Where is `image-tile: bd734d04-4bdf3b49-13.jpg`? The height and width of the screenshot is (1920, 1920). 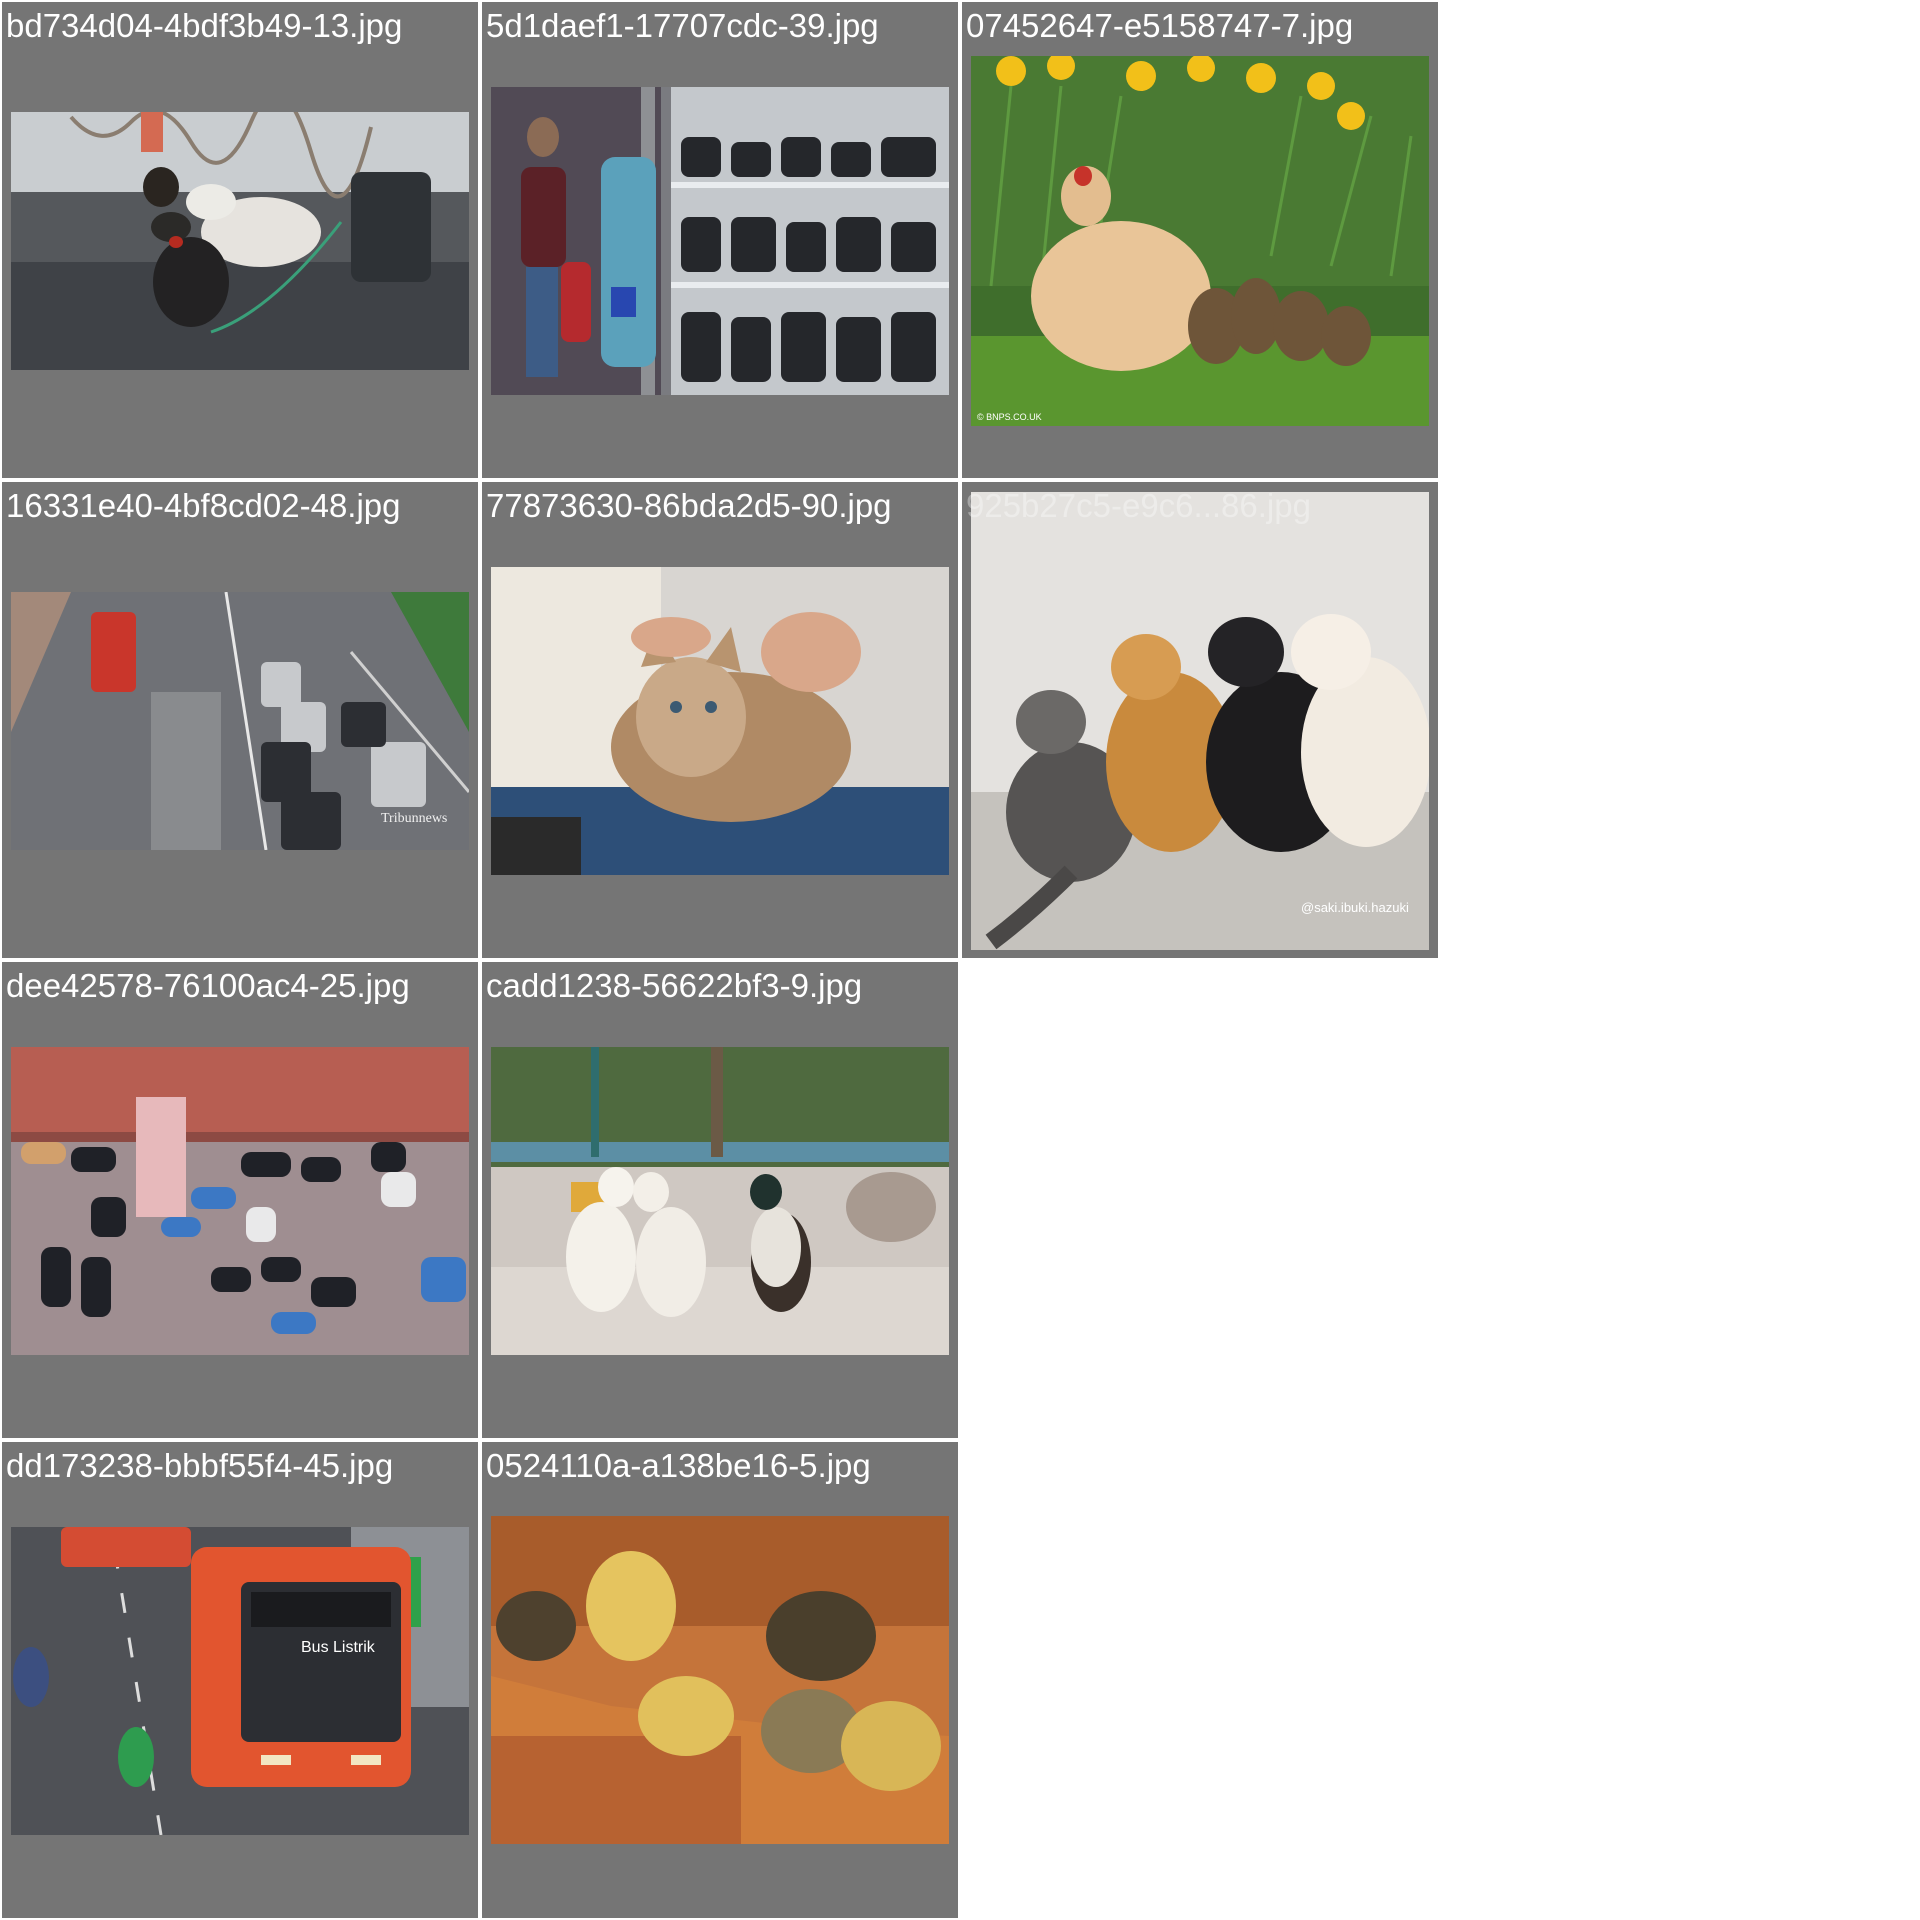 image-tile: bd734d04-4bdf3b49-13.jpg is located at coordinates (240, 240).